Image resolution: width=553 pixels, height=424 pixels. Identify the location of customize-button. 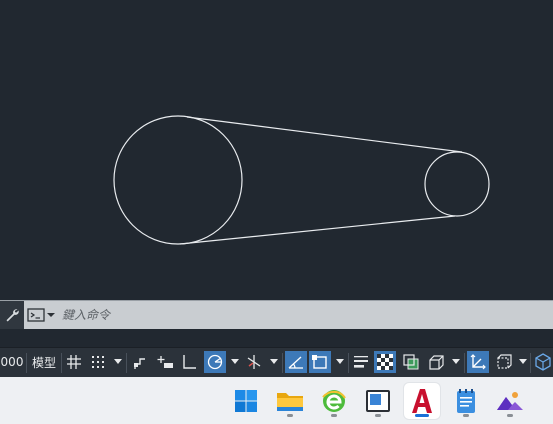
(12, 315).